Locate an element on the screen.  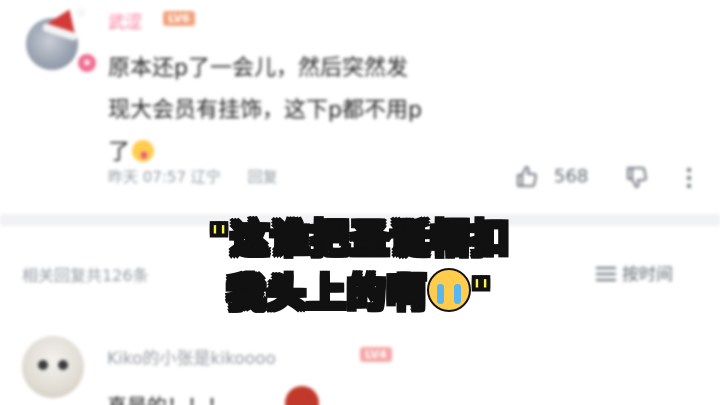
comment-username: 武涩 is located at coordinates (125, 20).